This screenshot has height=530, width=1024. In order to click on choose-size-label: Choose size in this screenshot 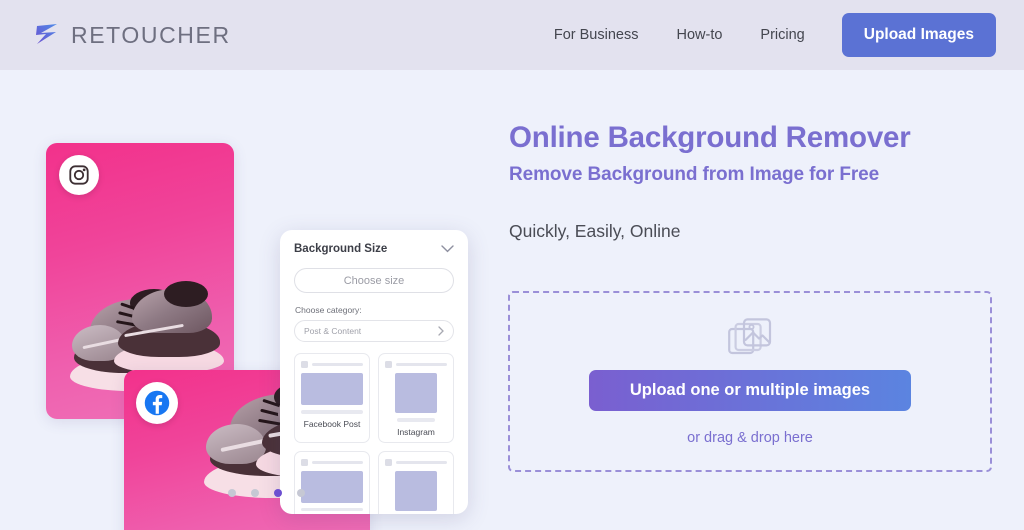, I will do `click(374, 280)`.